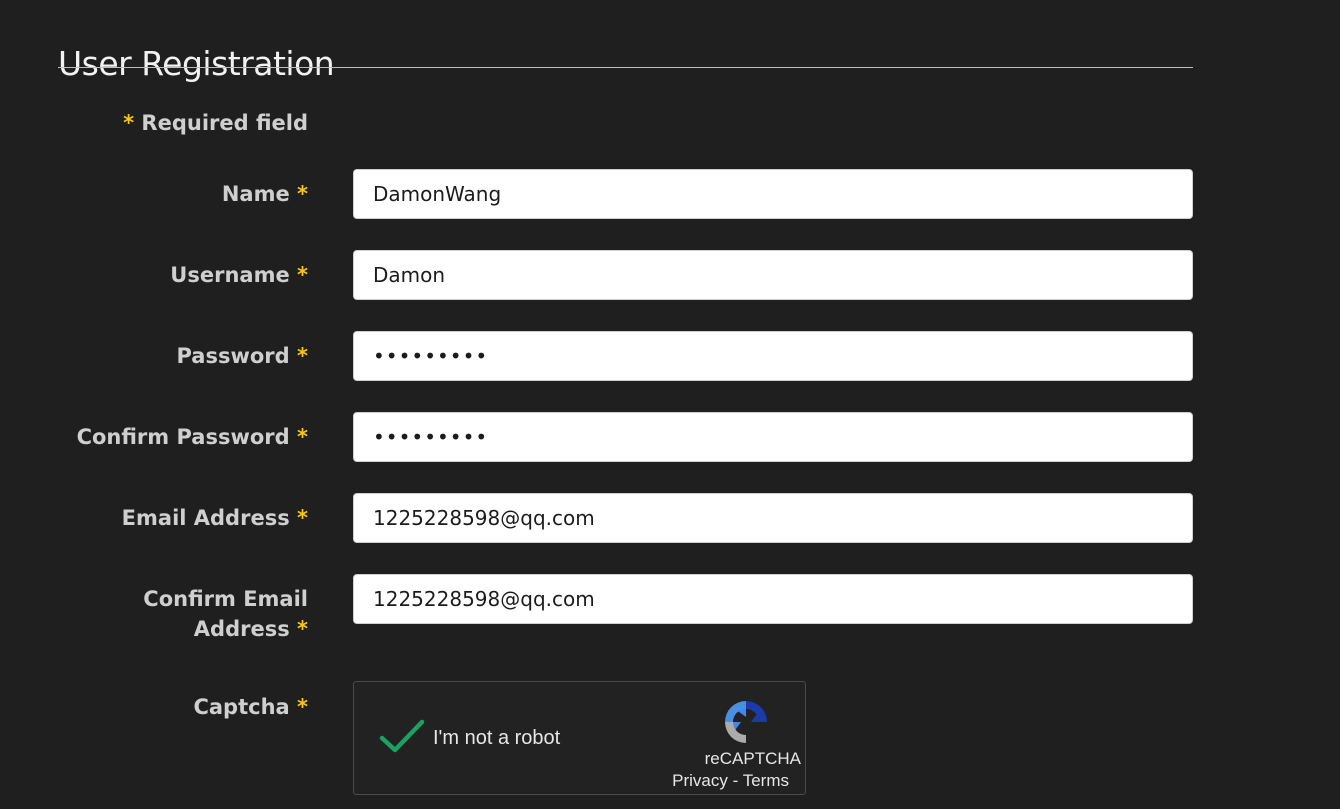 This screenshot has height=809, width=1340. Describe the element at coordinates (773, 275) in the screenshot. I see `username-input` at that location.